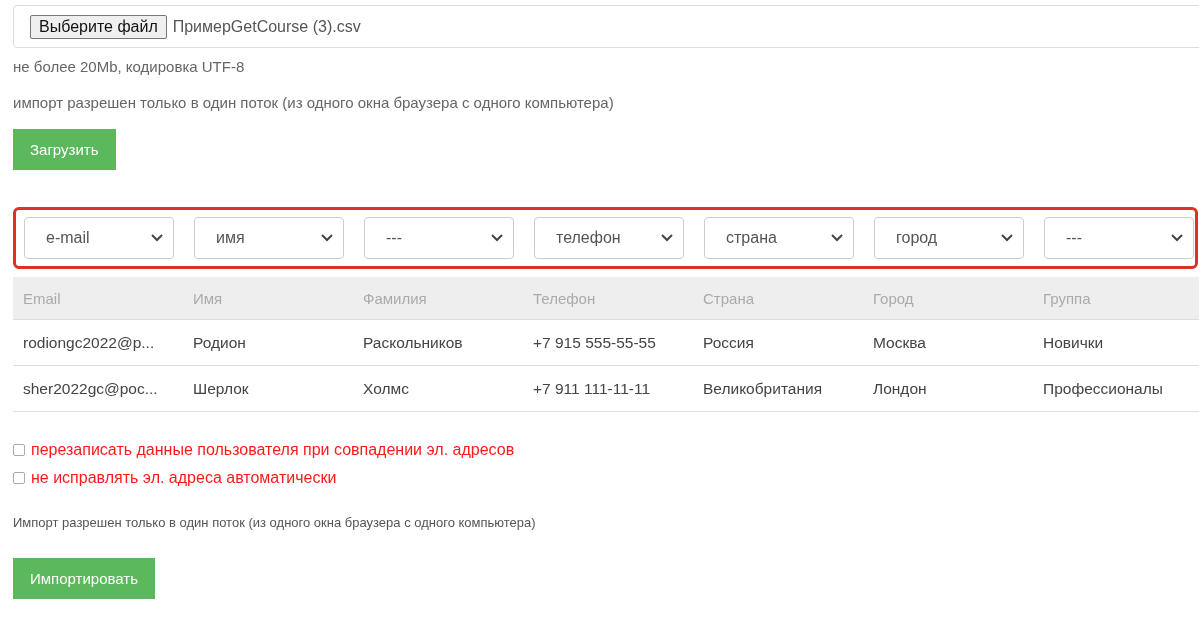 The image size is (1199, 619). What do you see at coordinates (42, 298) in the screenshot?
I see `column-header: Email` at bounding box center [42, 298].